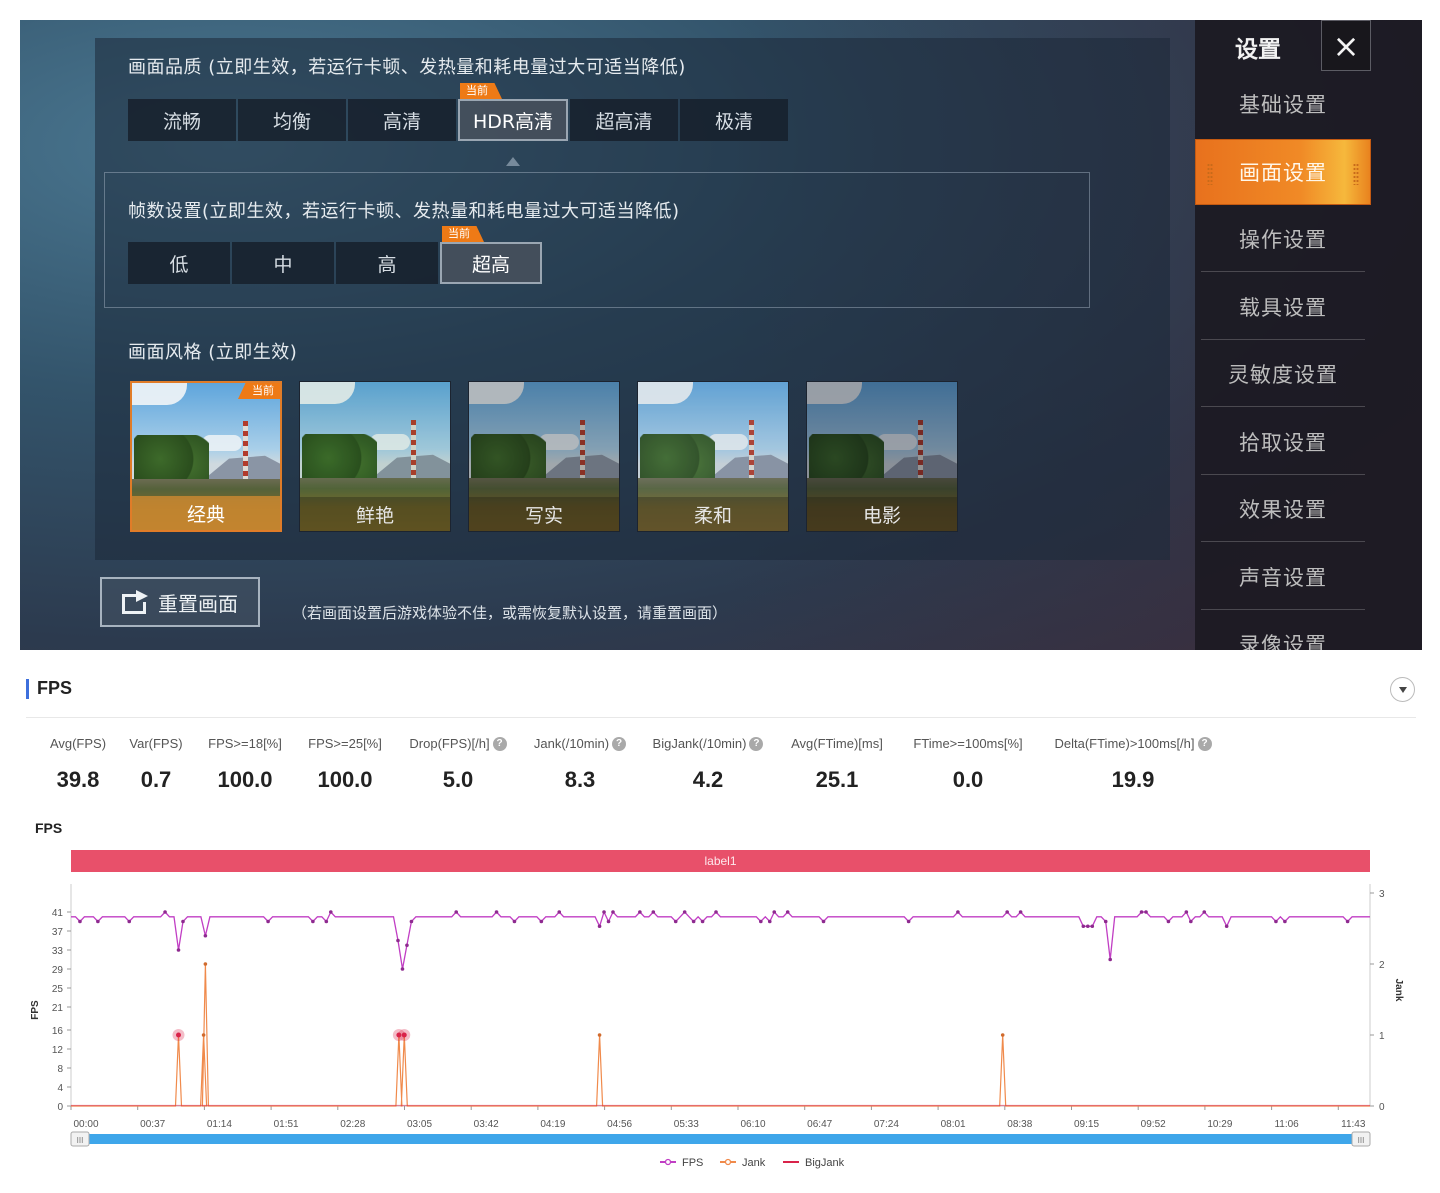  I want to click on y2-tick-label: 1, so click(1382, 1036).